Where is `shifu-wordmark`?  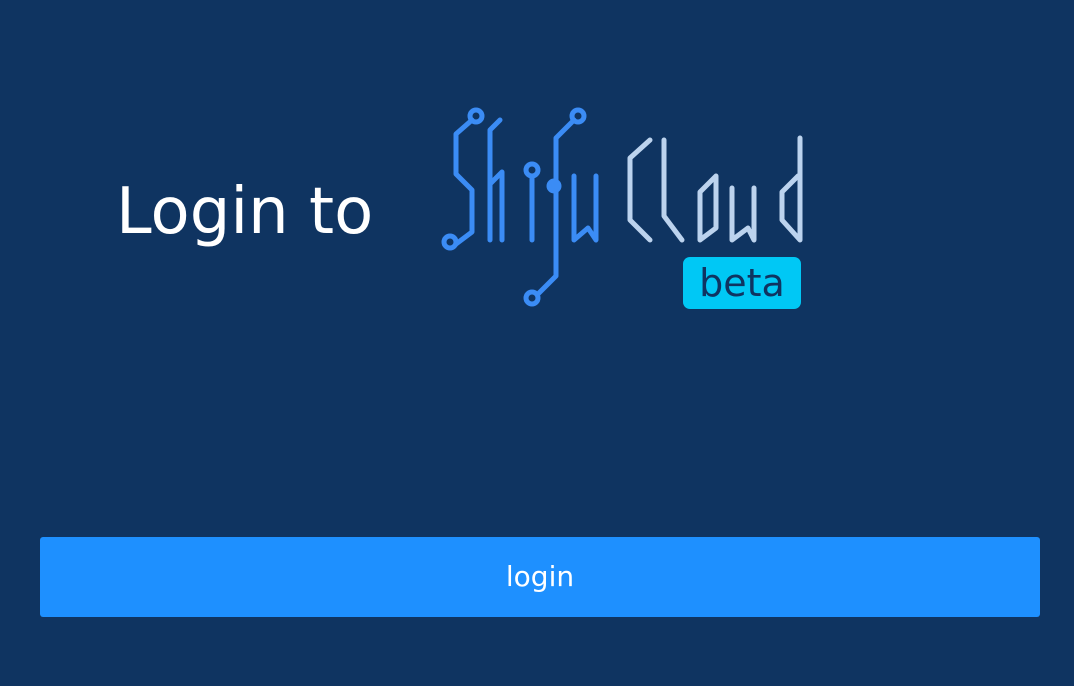
shifu-wordmark is located at coordinates (520, 207).